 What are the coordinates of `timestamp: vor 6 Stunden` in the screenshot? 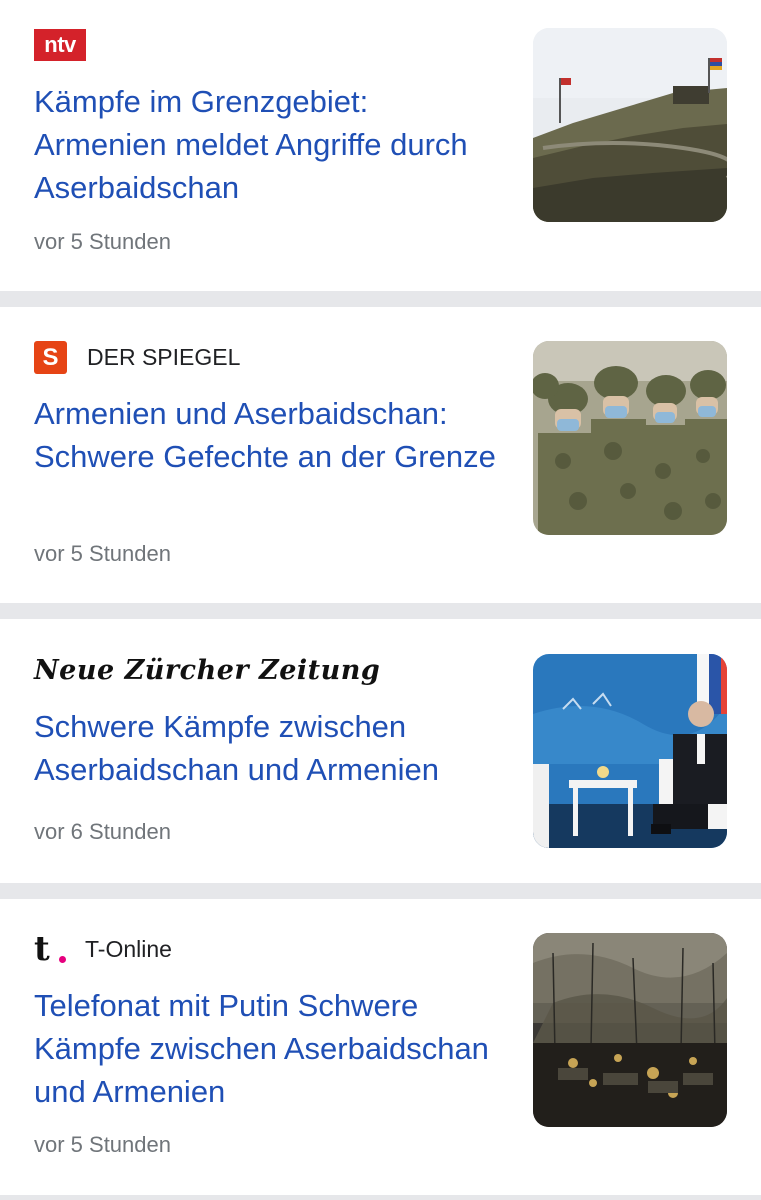 It's located at (102, 831).